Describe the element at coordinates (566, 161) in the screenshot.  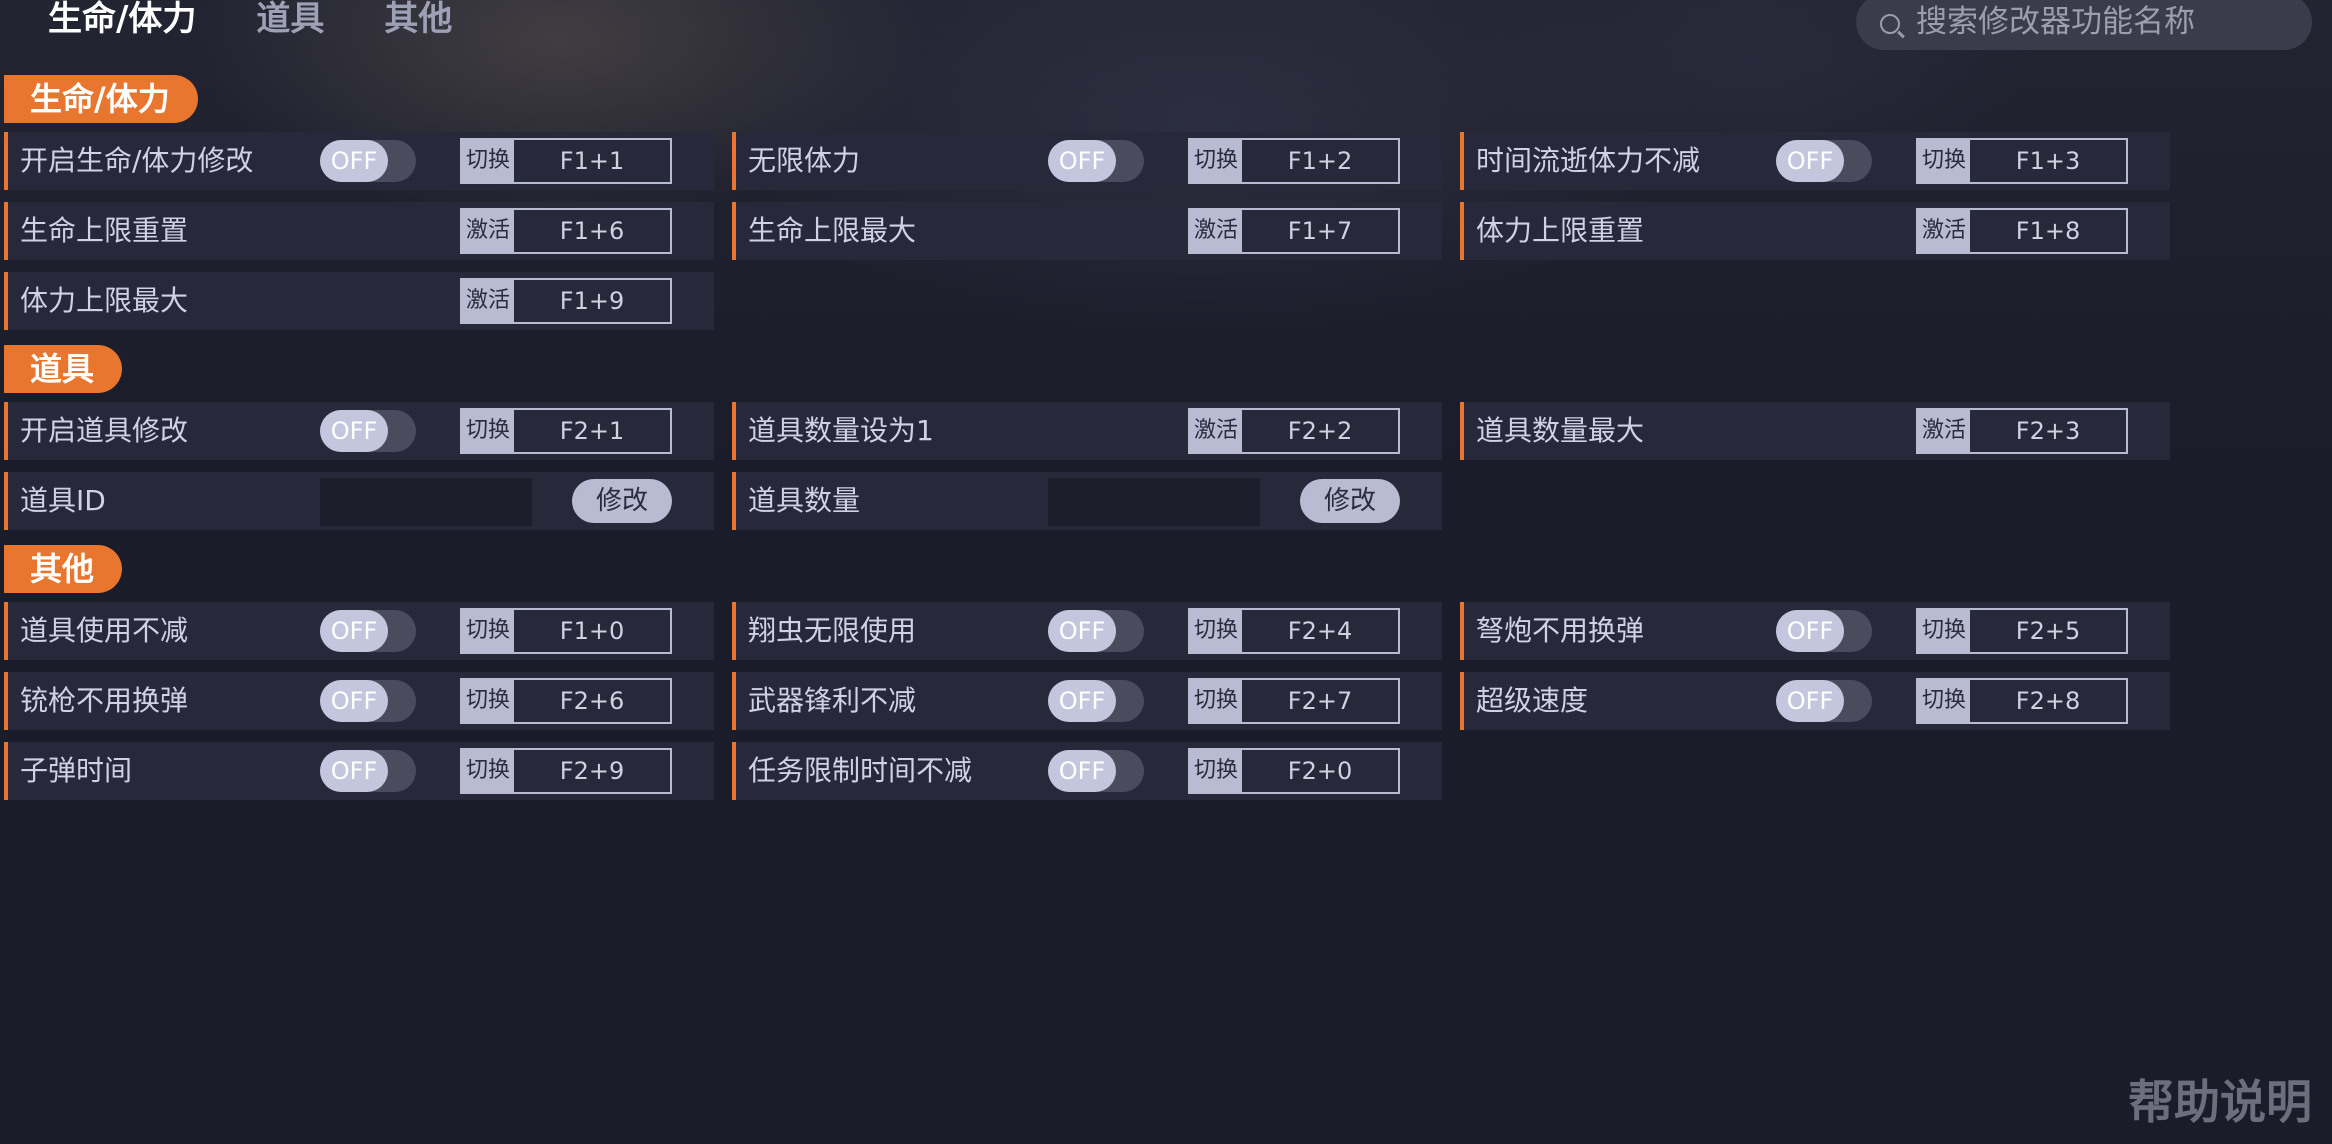
I see `hotkey-switch-button: 切换 F1+1` at that location.